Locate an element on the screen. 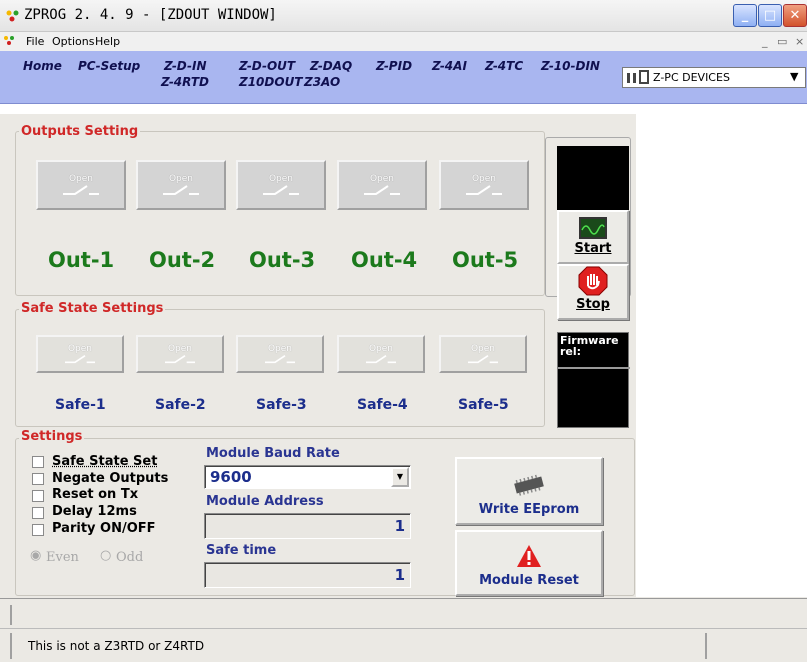 The image size is (807, 662). nav-z-4rtd: Z-4RTD is located at coordinates (185, 82).